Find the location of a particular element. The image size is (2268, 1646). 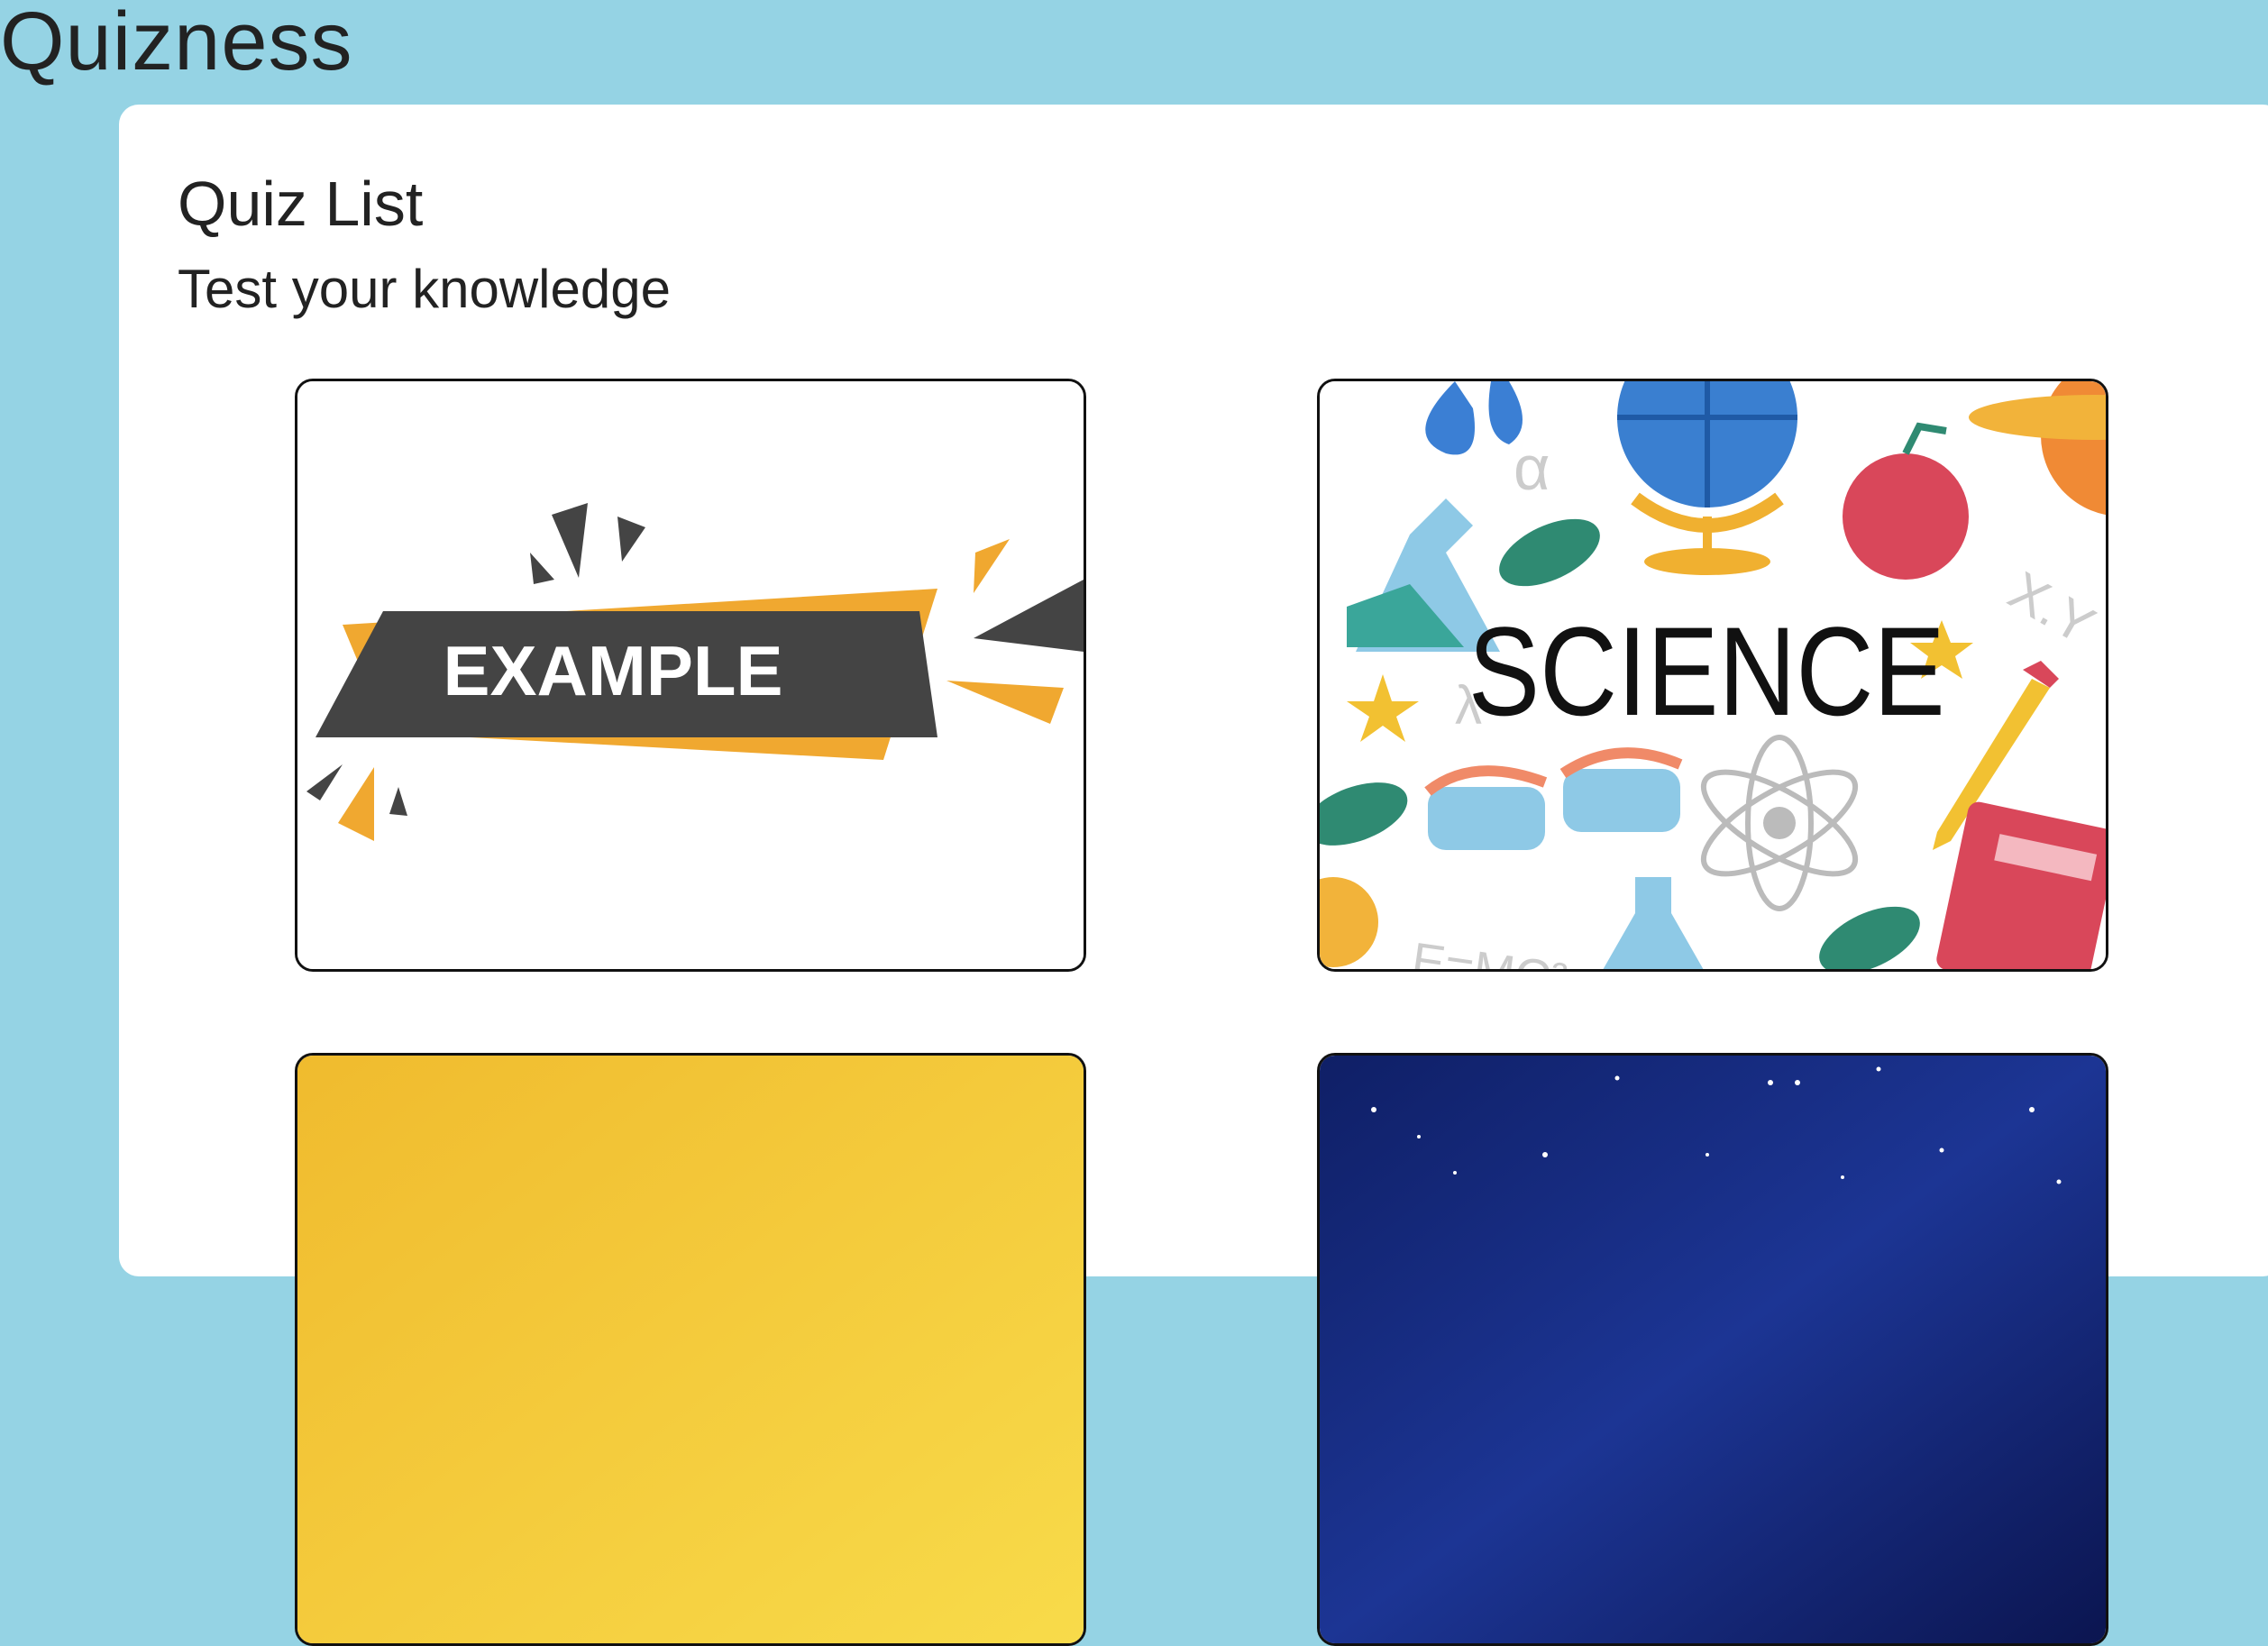

quiz-card-science: α λ X.Y E=MC² SCIENCE is located at coordinates (1713, 675).